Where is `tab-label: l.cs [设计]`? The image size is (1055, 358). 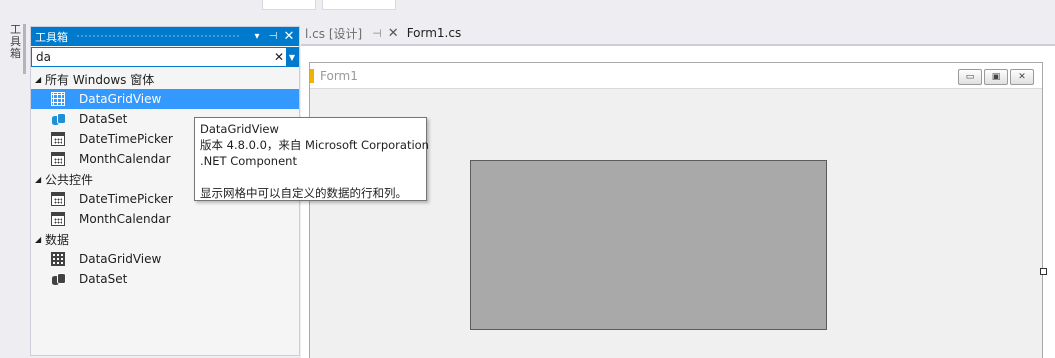 tab-label: l.cs [设计] is located at coordinates (334, 33).